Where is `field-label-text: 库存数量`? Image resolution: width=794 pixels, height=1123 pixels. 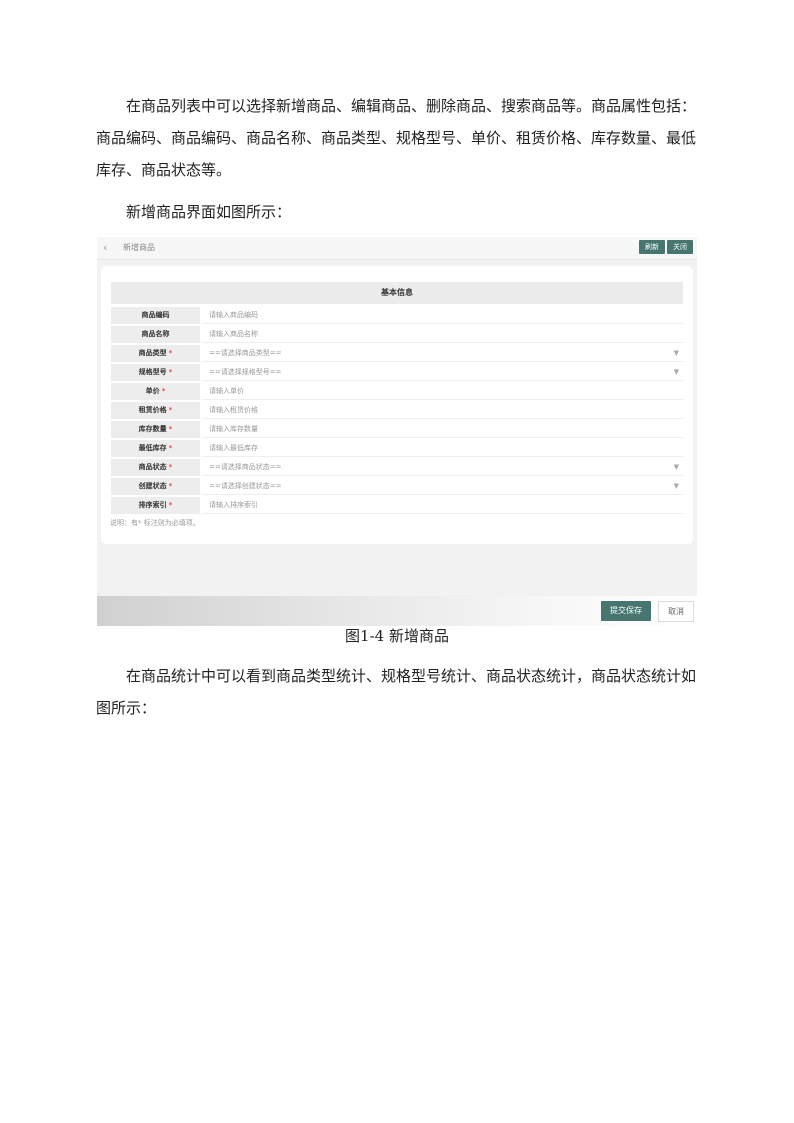
field-label-text: 库存数量 is located at coordinates (152, 429).